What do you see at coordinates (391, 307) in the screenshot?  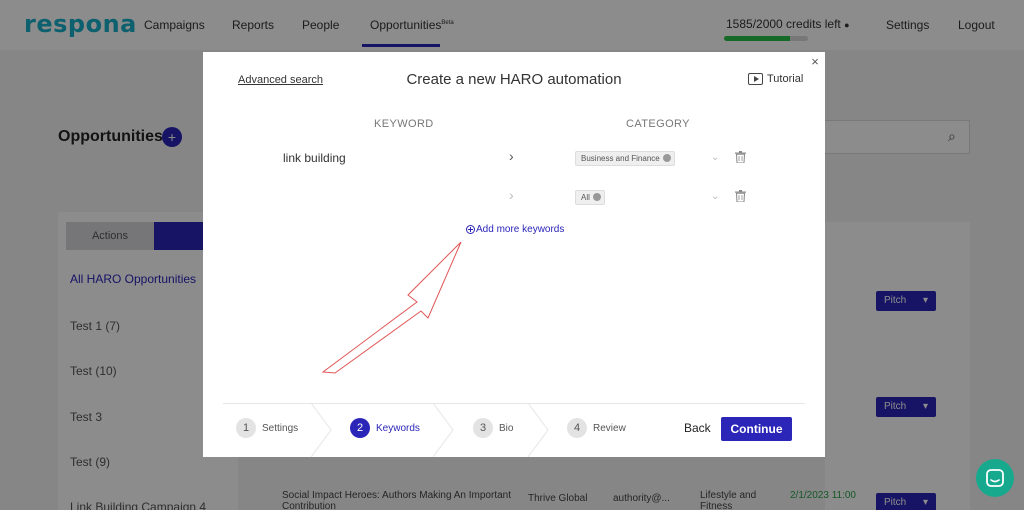 I see `annotation-arrow` at bounding box center [391, 307].